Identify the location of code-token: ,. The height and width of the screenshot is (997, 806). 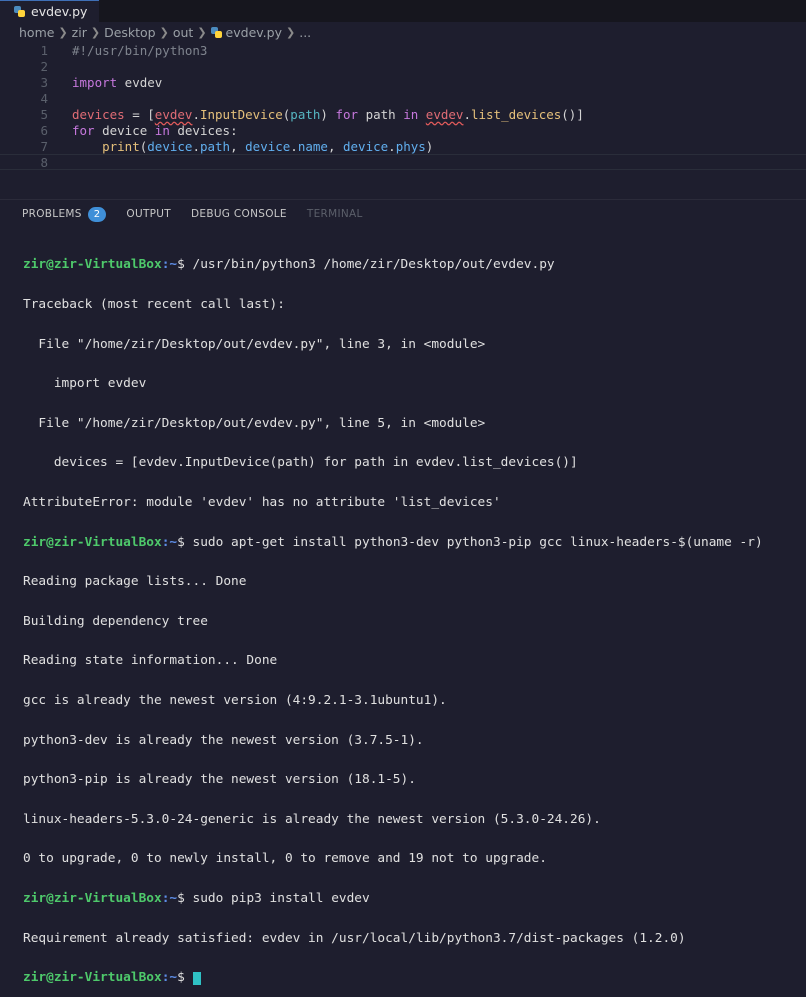
(335, 146).